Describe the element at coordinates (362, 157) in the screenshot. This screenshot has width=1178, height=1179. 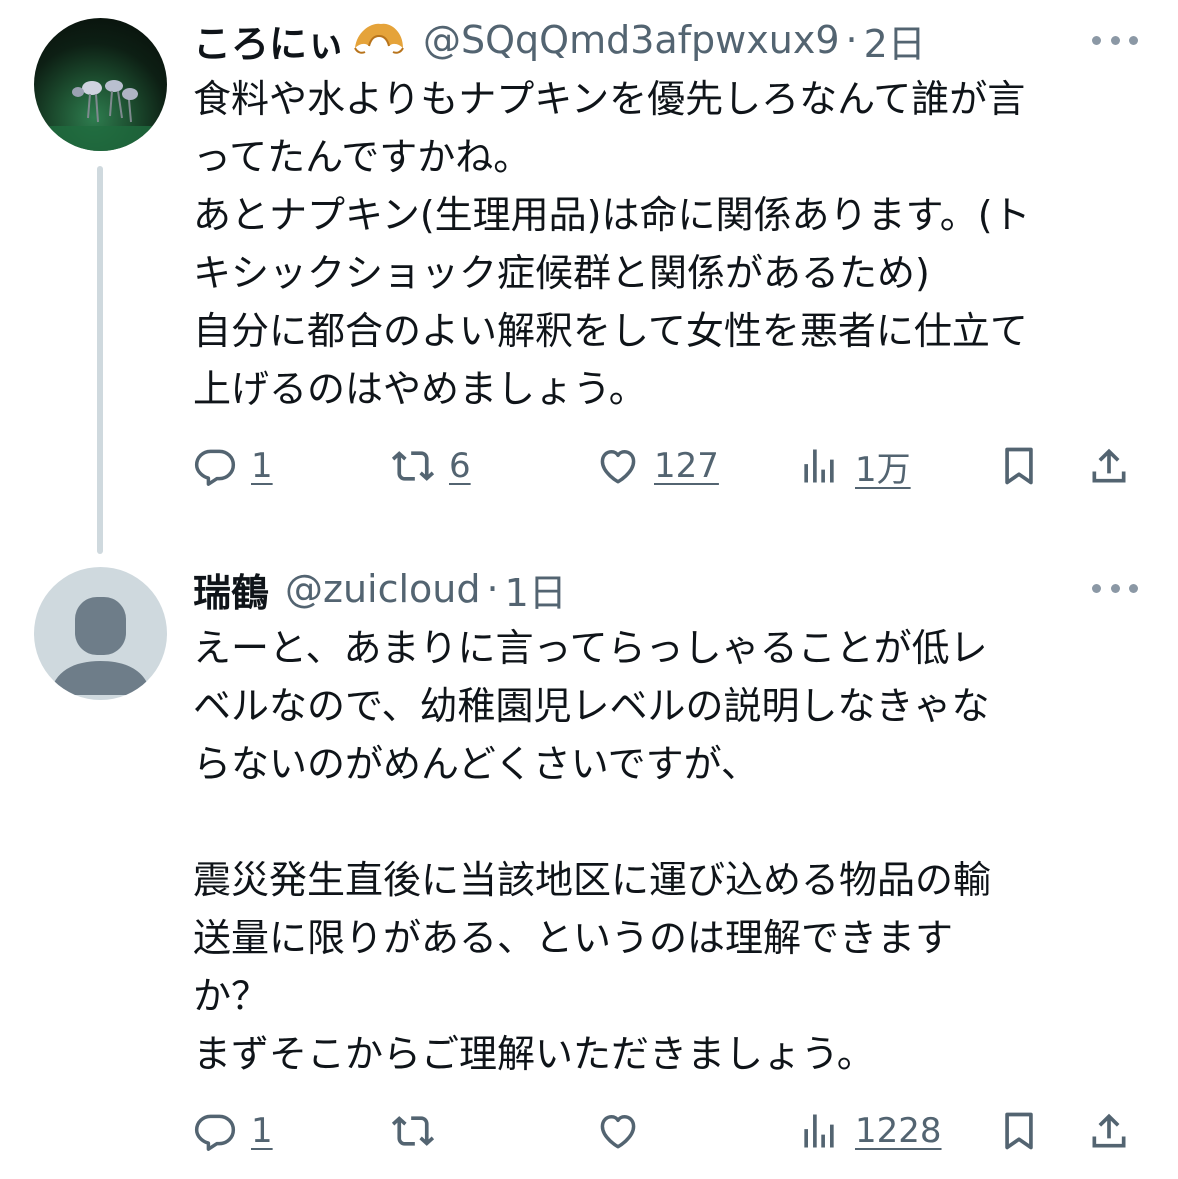
I see `tweet-line: ってたんですかね。` at that location.